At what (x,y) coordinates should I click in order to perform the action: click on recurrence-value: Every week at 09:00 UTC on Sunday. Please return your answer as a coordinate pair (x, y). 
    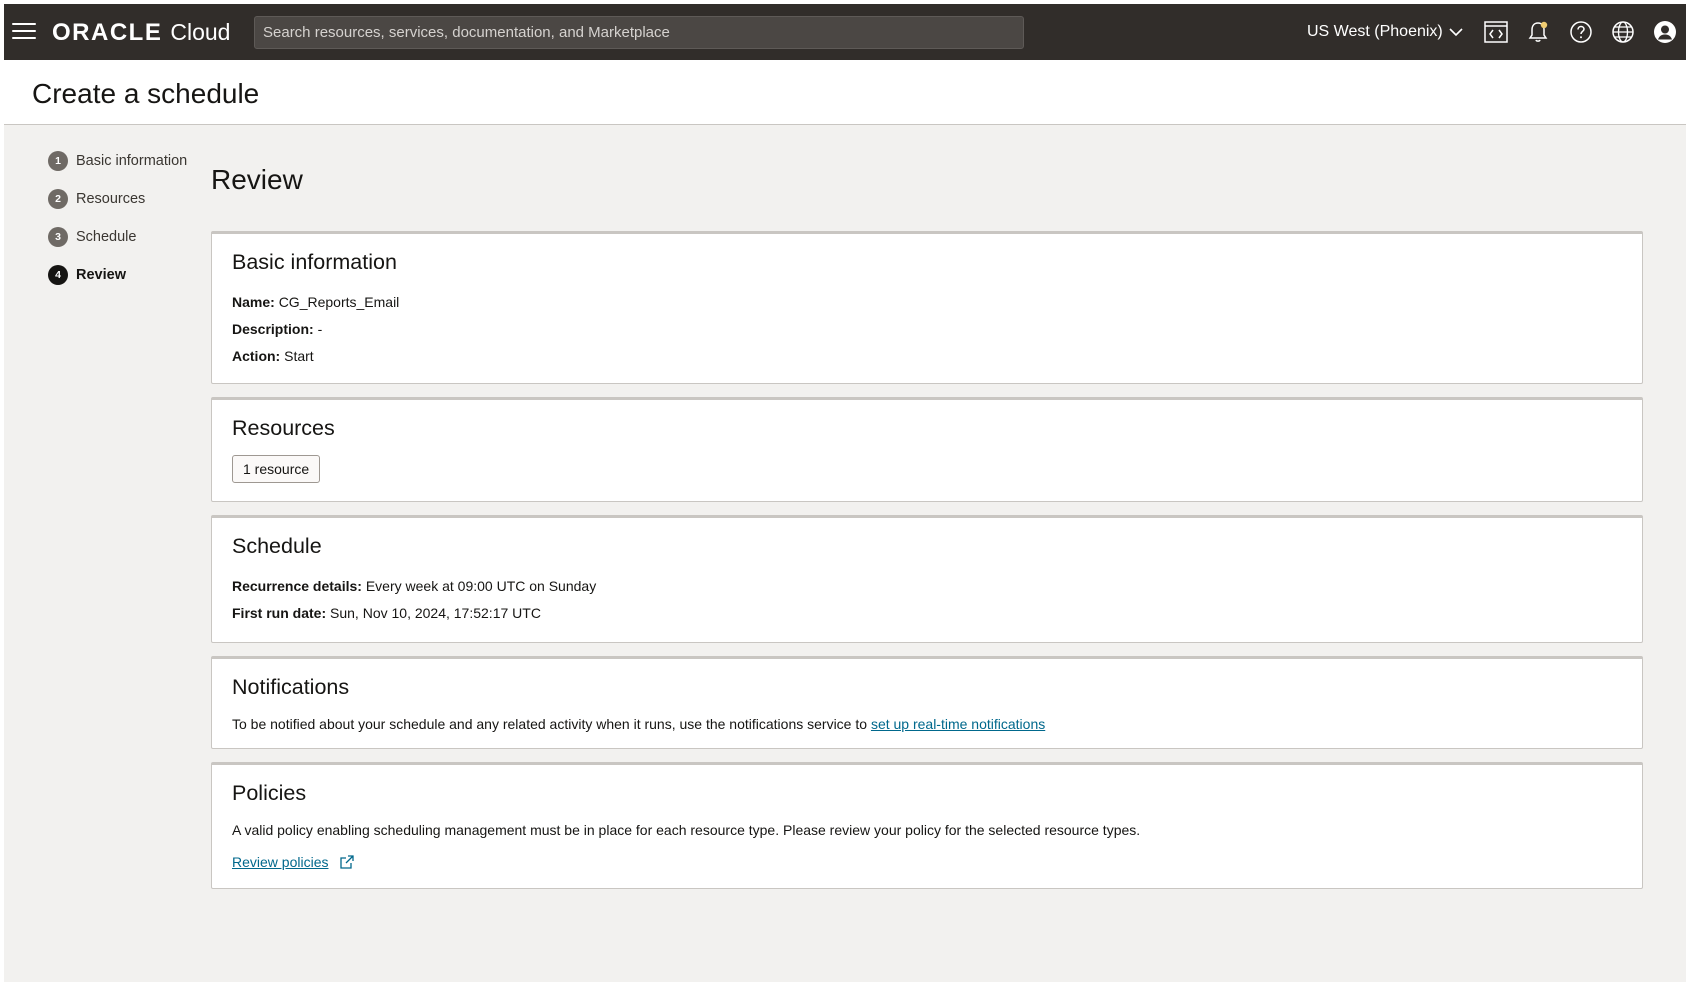
    Looking at the image, I should click on (481, 586).